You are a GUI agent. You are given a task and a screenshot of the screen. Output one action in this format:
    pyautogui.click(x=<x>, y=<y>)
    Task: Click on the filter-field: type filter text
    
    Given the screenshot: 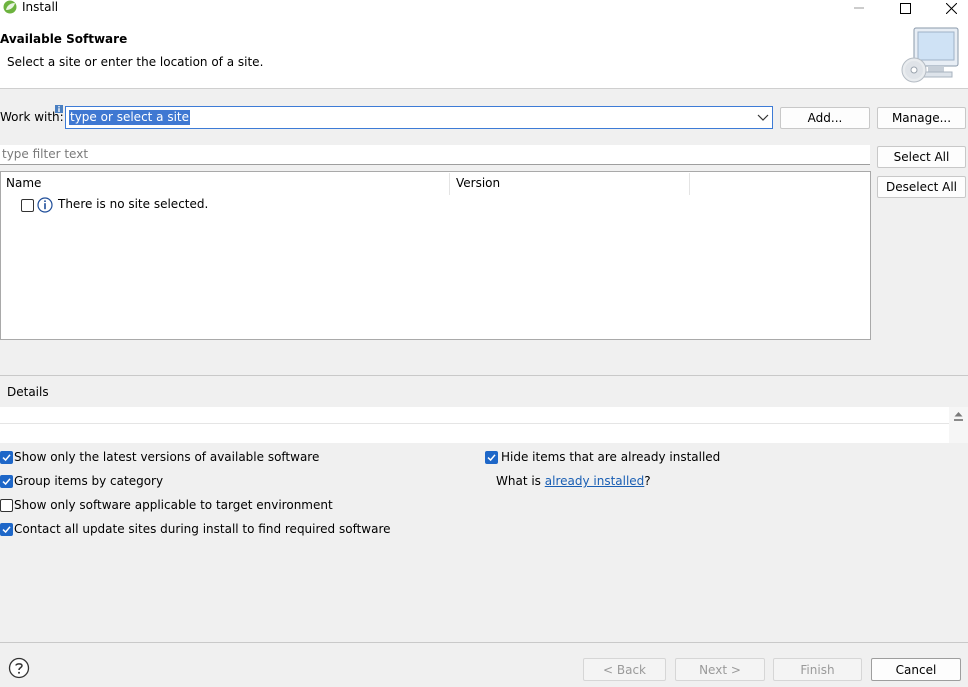 What is the action you would take?
    pyautogui.click(x=435, y=155)
    